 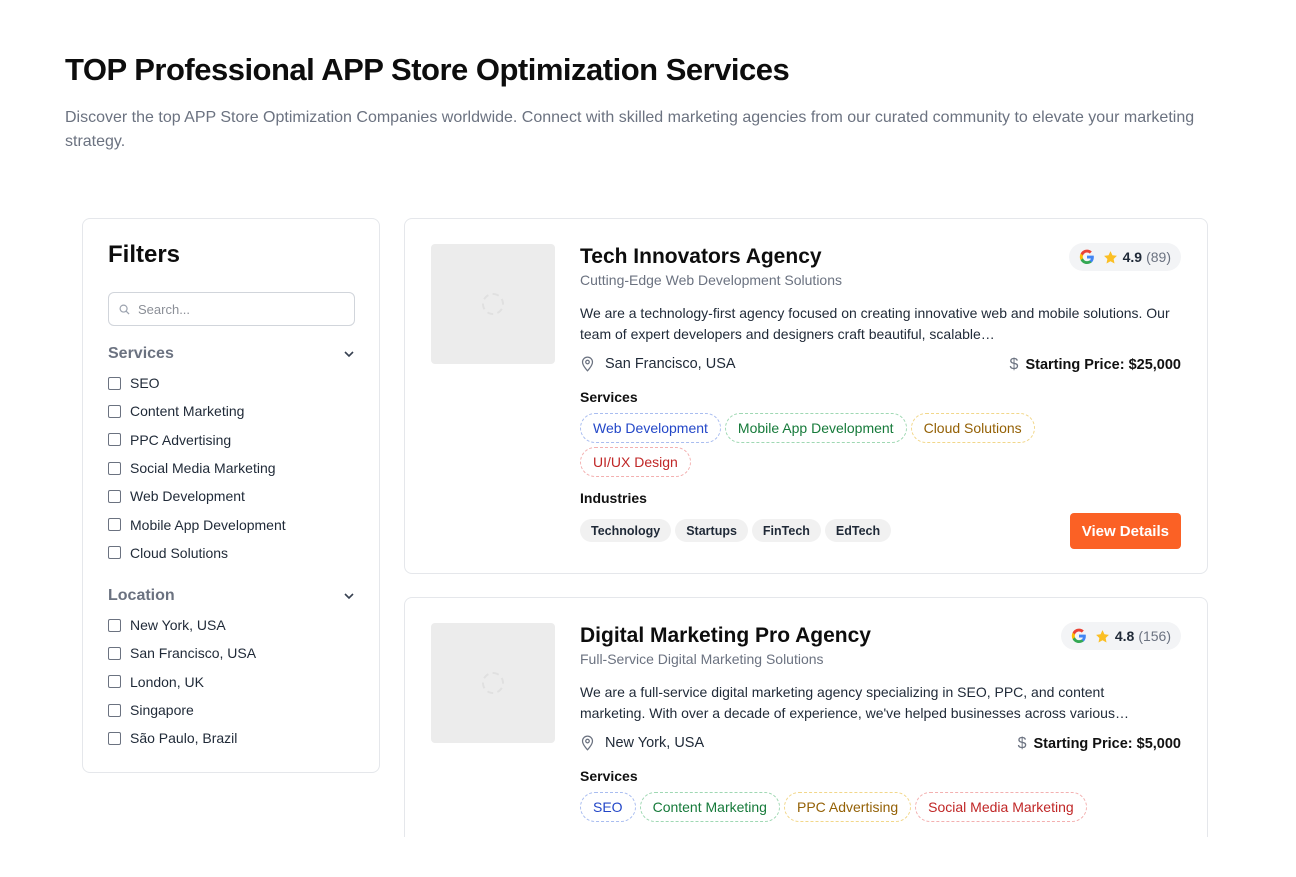 What do you see at coordinates (815, 428) in the screenshot?
I see `service-pill: Mobile App Development` at bounding box center [815, 428].